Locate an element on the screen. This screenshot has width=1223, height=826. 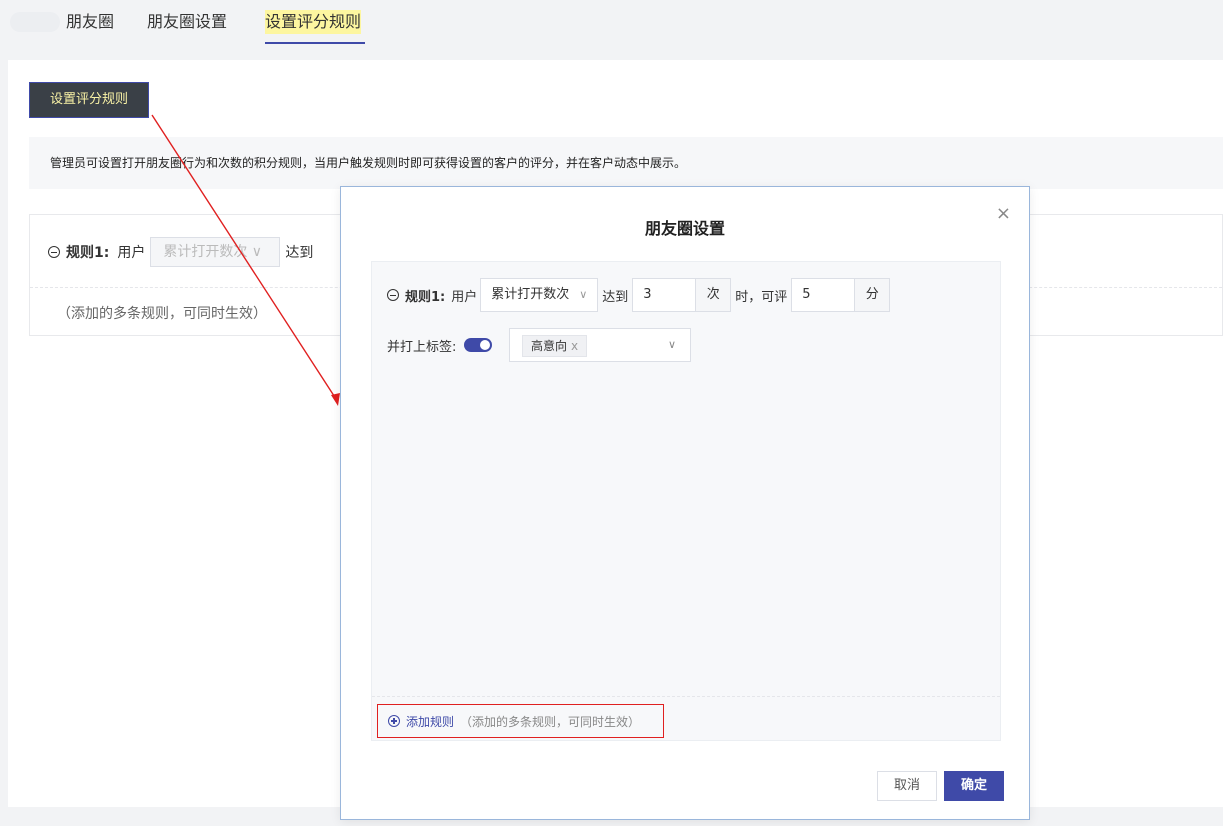
tab-moments: 朋友圈 is located at coordinates (90, 22).